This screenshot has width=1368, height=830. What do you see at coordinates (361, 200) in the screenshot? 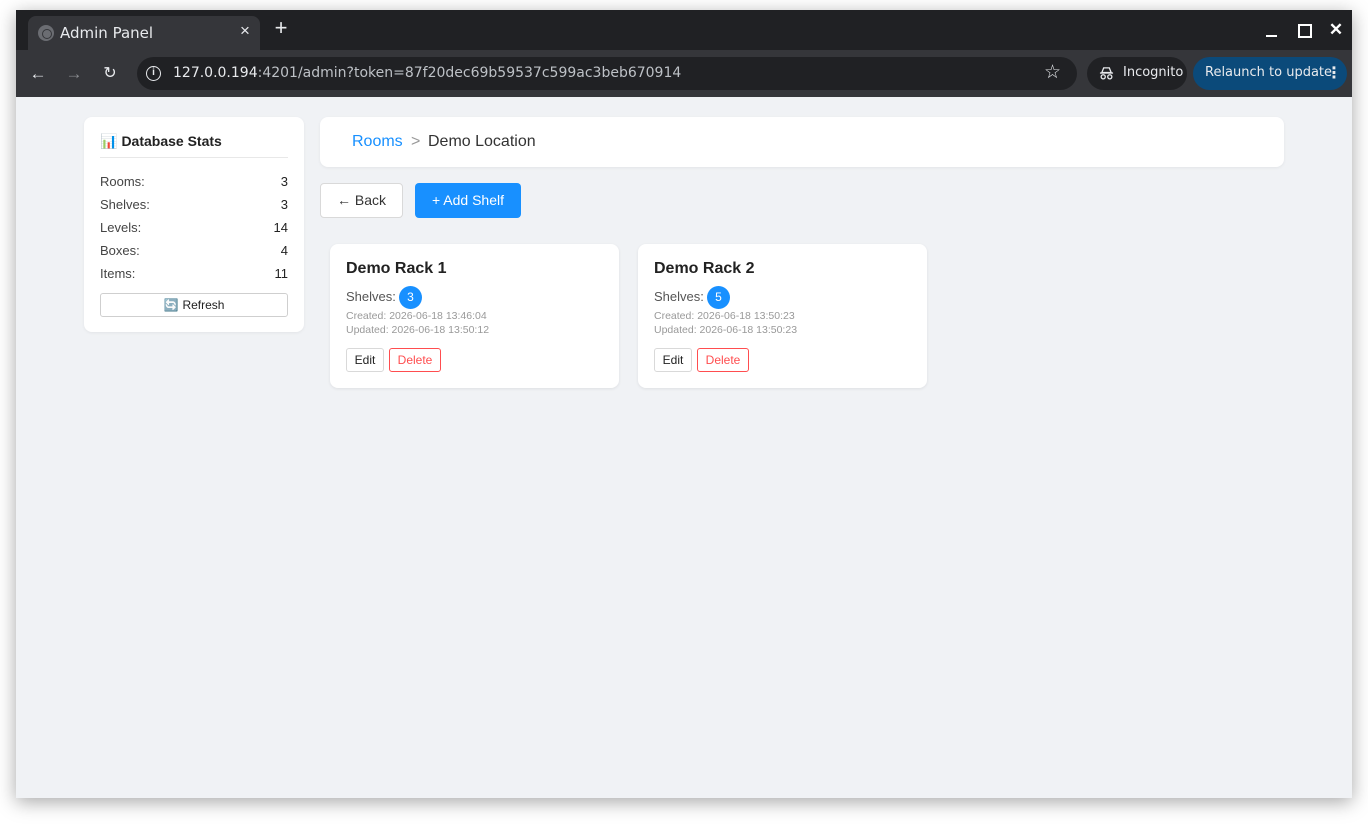
I see `back-button: ← Back` at bounding box center [361, 200].